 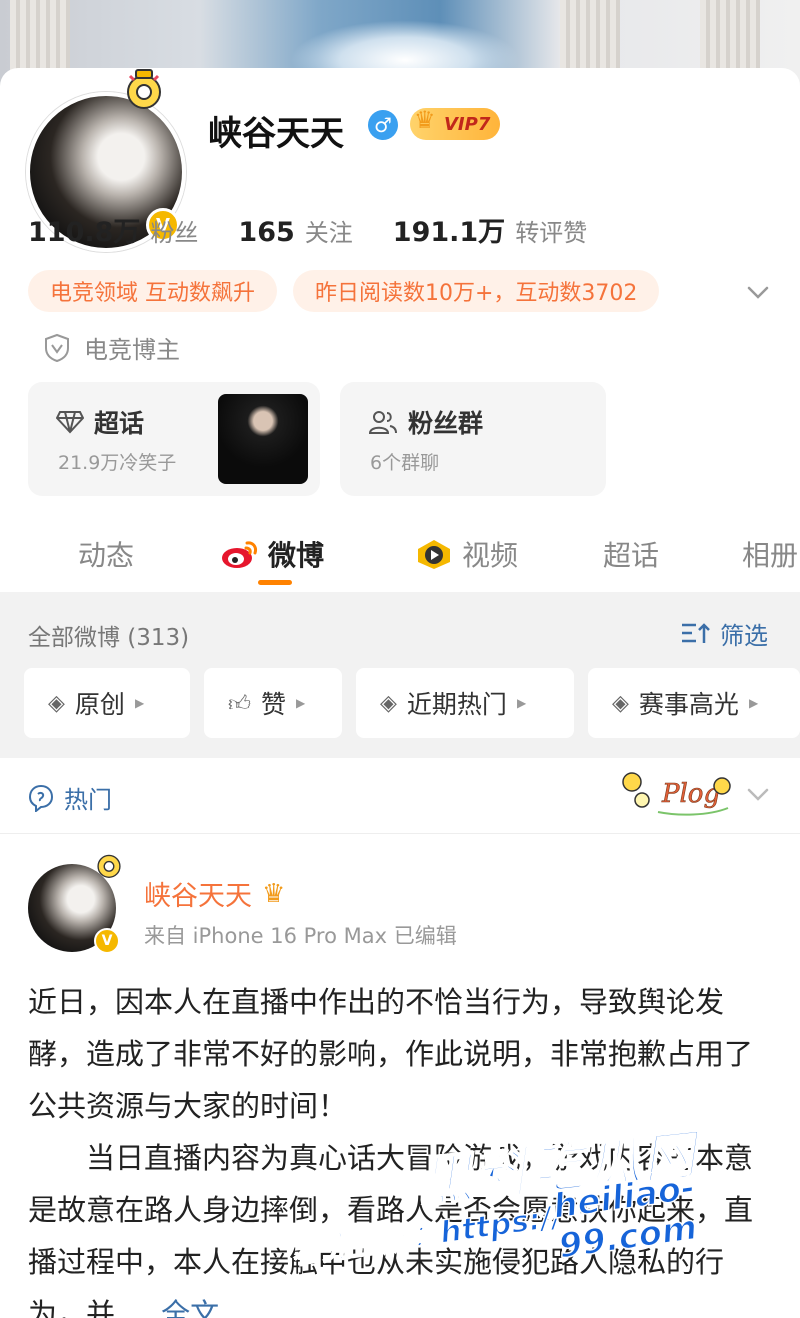 I want to click on chip-label: 赛事高光, so click(x=688, y=704).